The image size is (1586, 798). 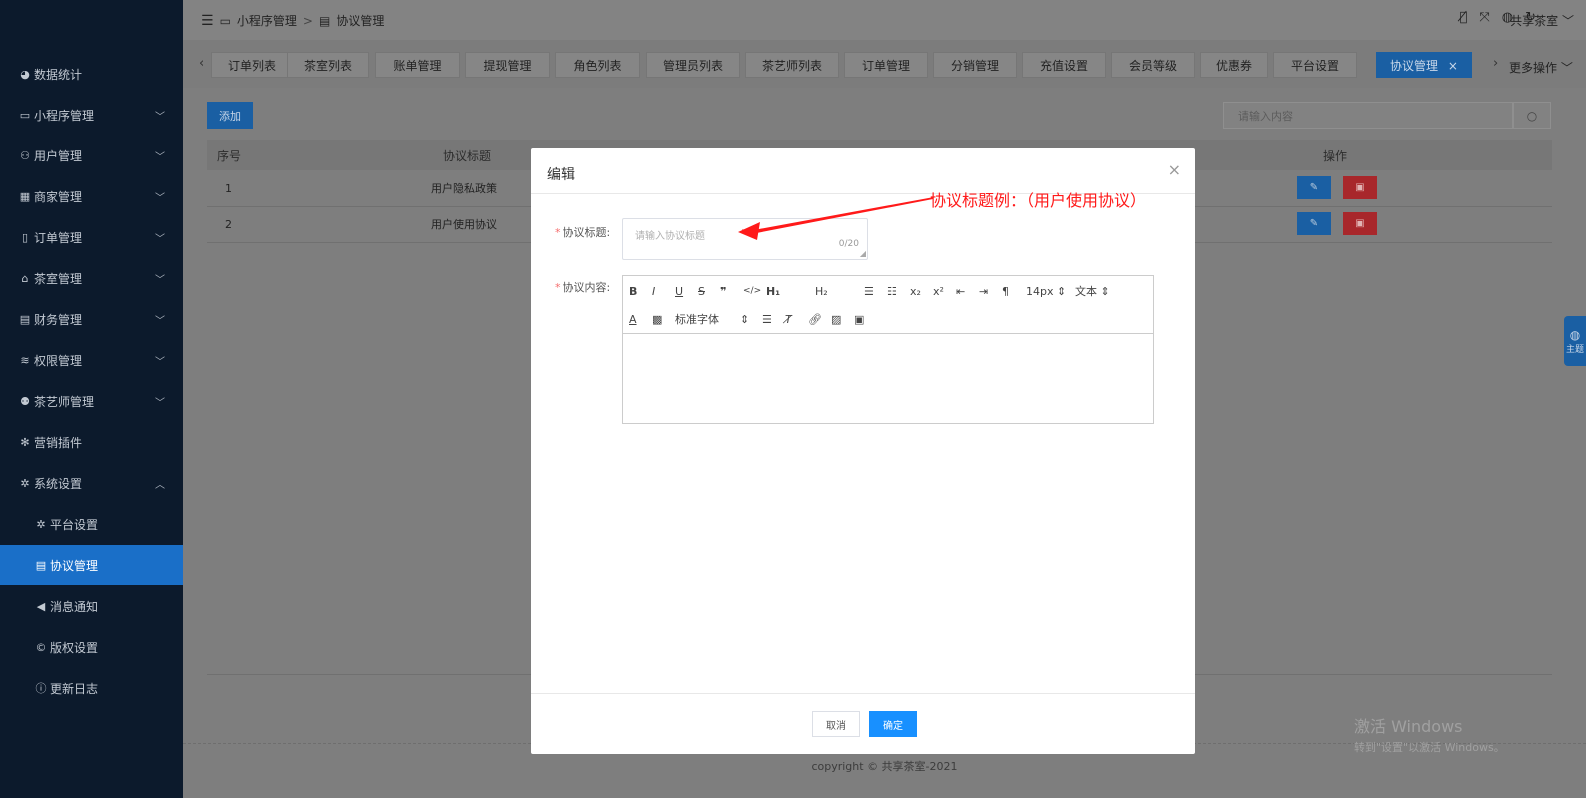 What do you see at coordinates (417, 65) in the screenshot?
I see `tab-bills: 账单管理` at bounding box center [417, 65].